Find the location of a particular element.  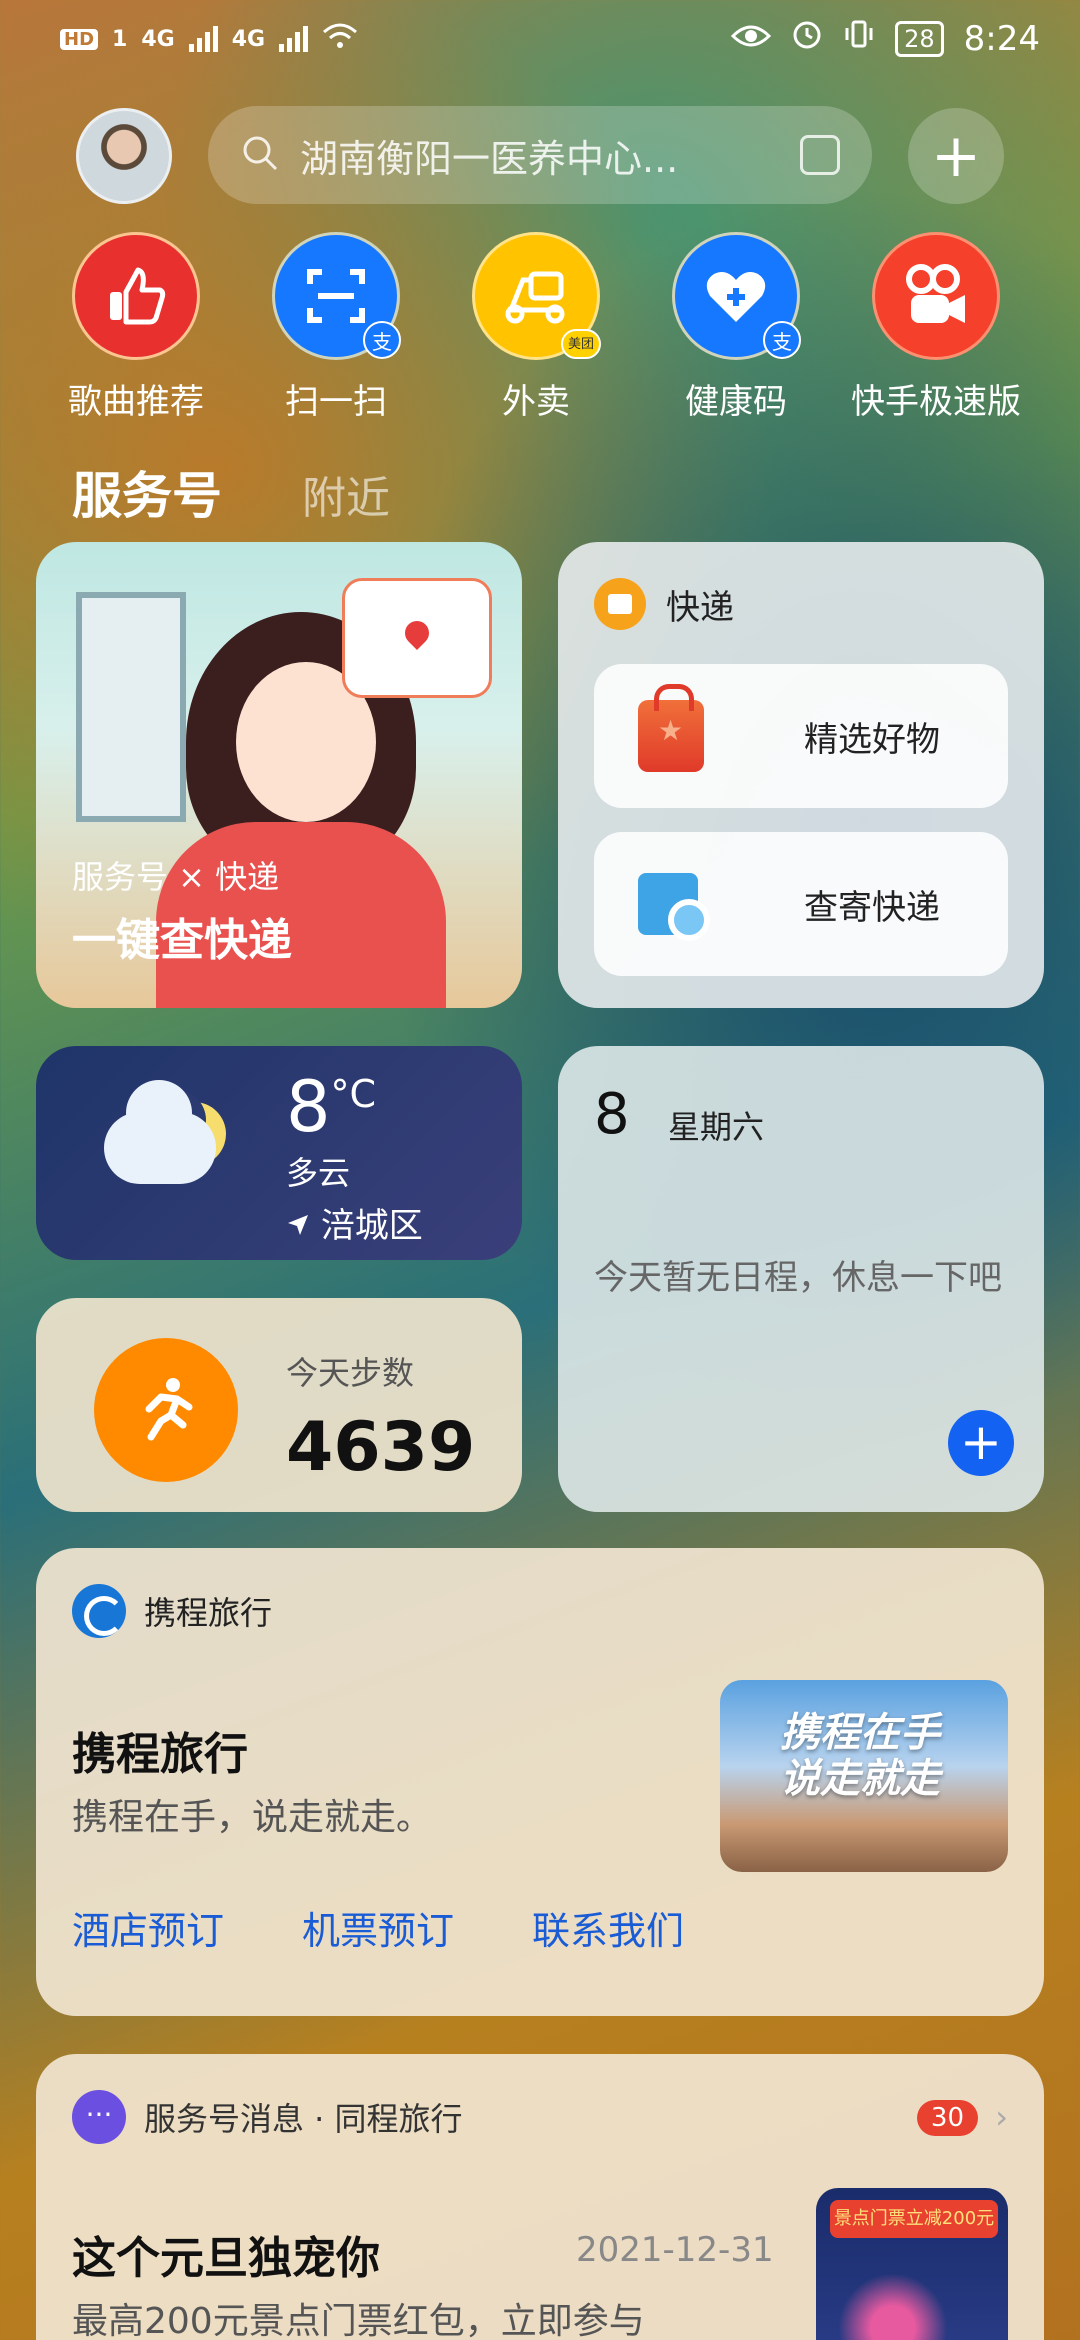

app-label: 外卖 is located at coordinates (536, 402).